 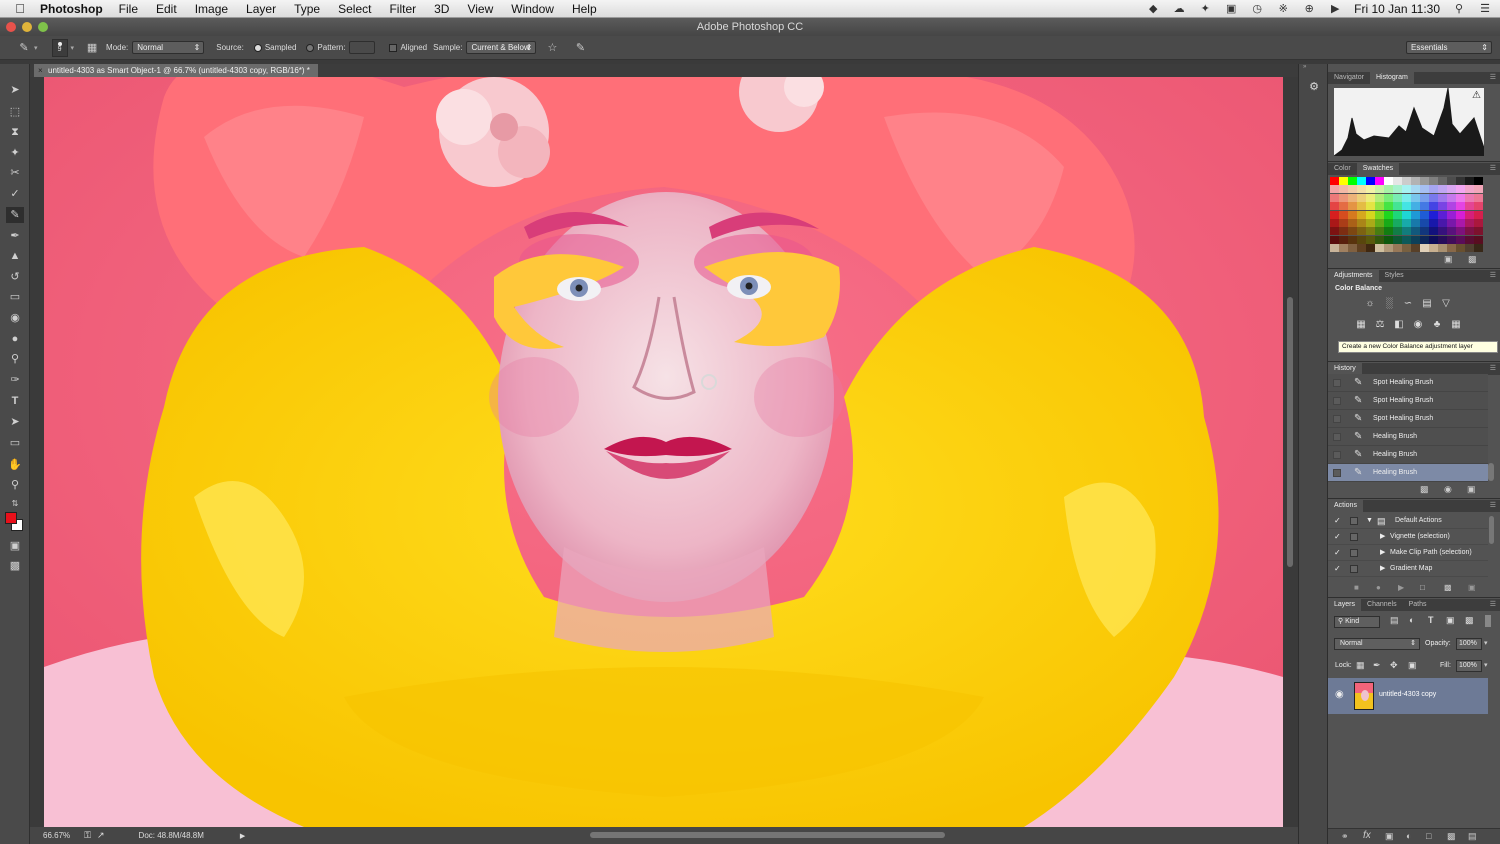 I want to click on zoom-level: 66.67%, so click(x=56, y=835).